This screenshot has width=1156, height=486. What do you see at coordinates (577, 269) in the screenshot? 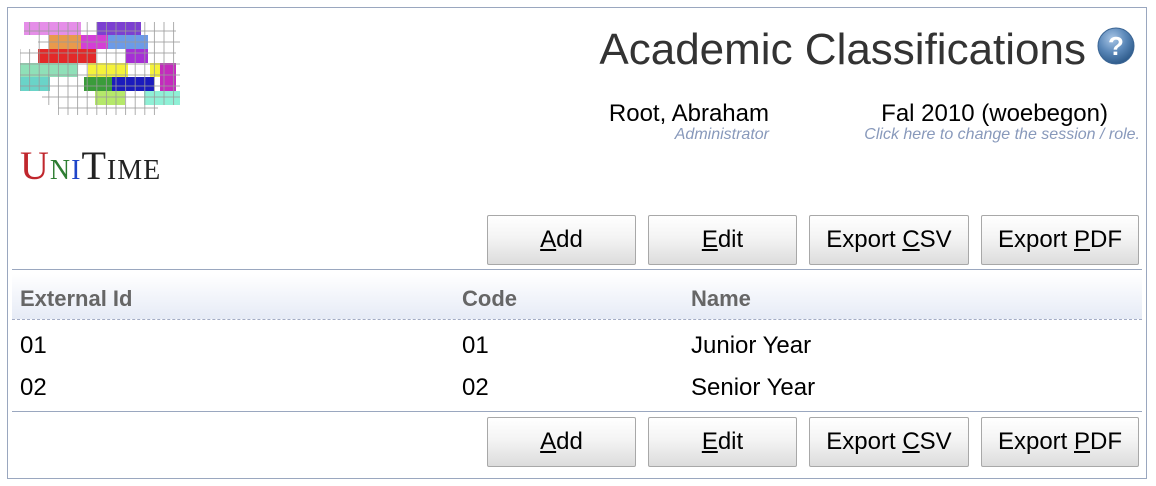
I see `table-top-divider` at bounding box center [577, 269].